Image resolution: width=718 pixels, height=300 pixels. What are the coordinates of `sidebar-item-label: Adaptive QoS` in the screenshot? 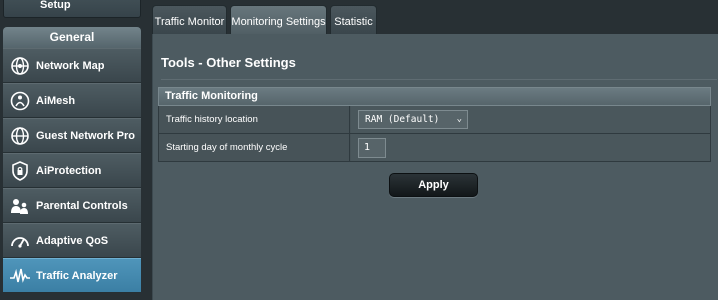 It's located at (72, 241).